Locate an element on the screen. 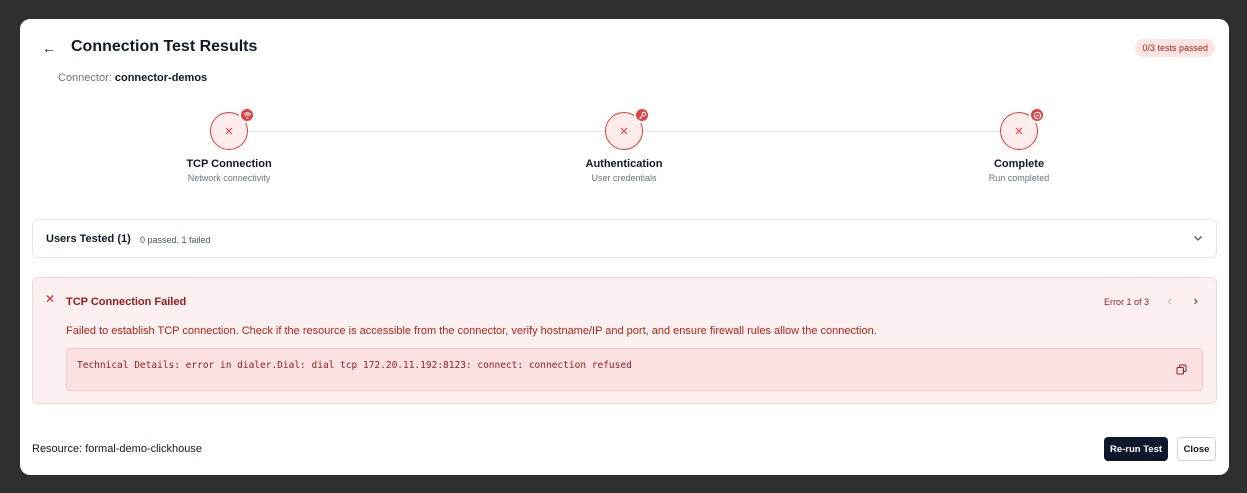  key-icon is located at coordinates (642, 115).